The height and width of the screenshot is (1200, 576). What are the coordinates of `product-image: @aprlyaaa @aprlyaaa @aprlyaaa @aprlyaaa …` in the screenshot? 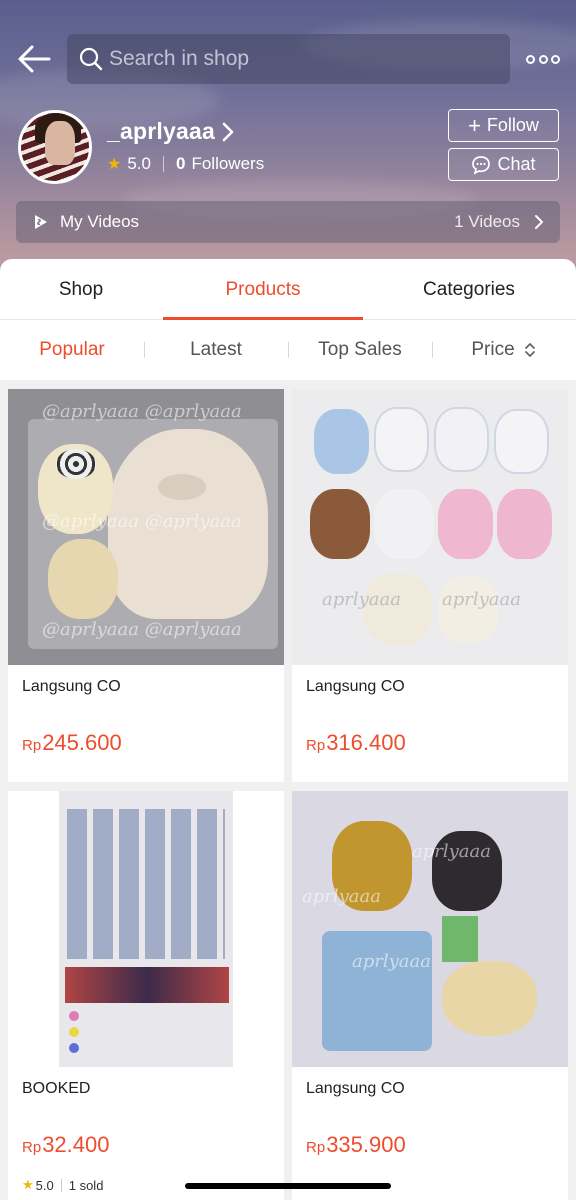 It's located at (146, 527).